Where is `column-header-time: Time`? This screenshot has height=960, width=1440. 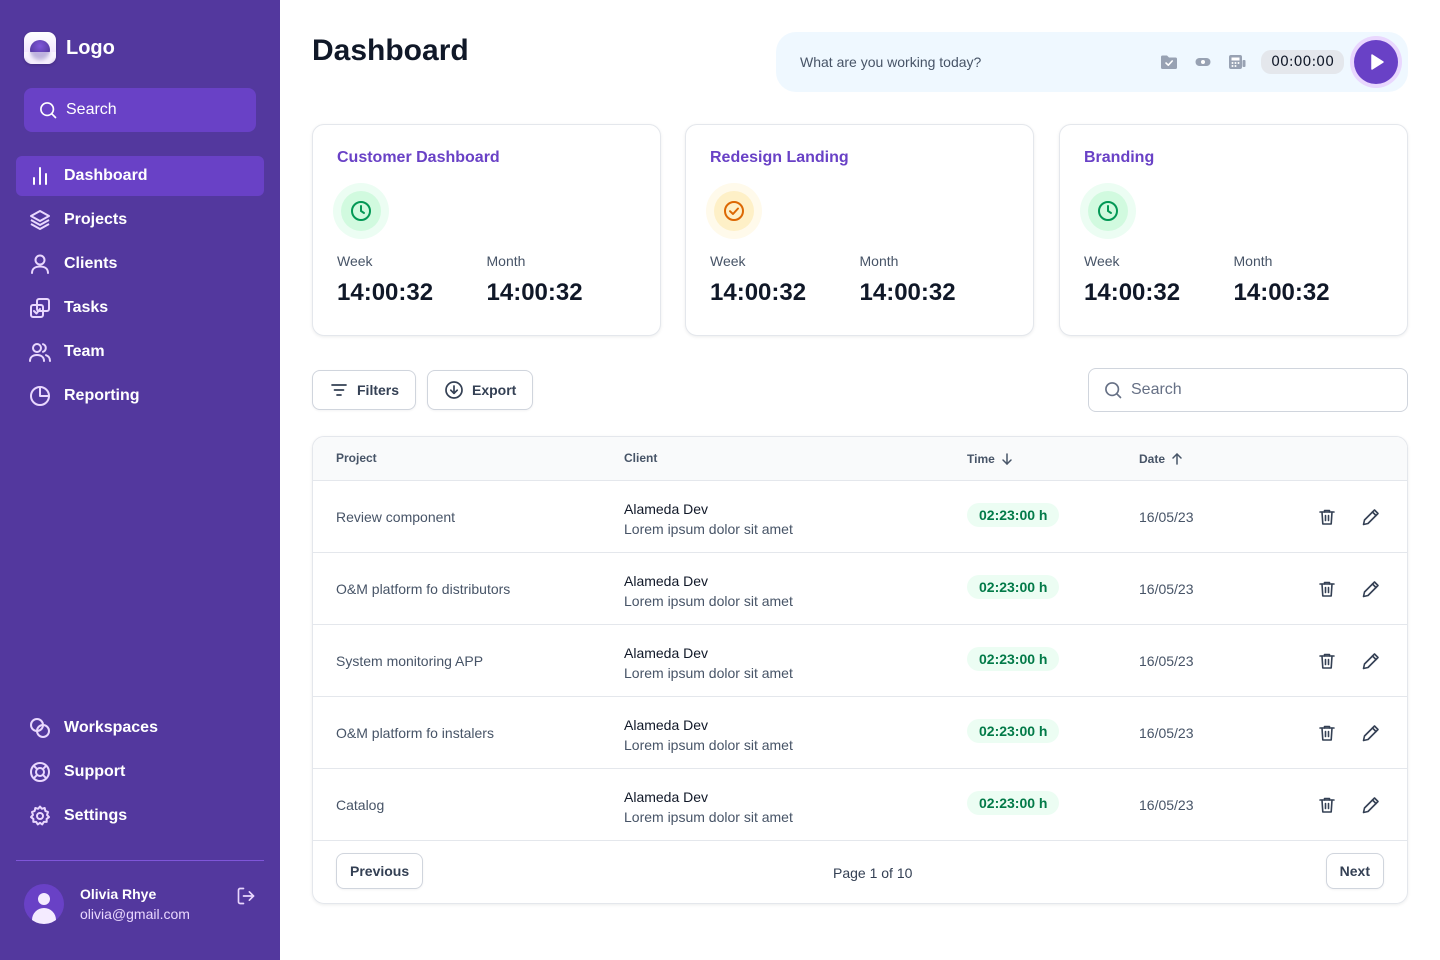
column-header-time: Time is located at coordinates (991, 459).